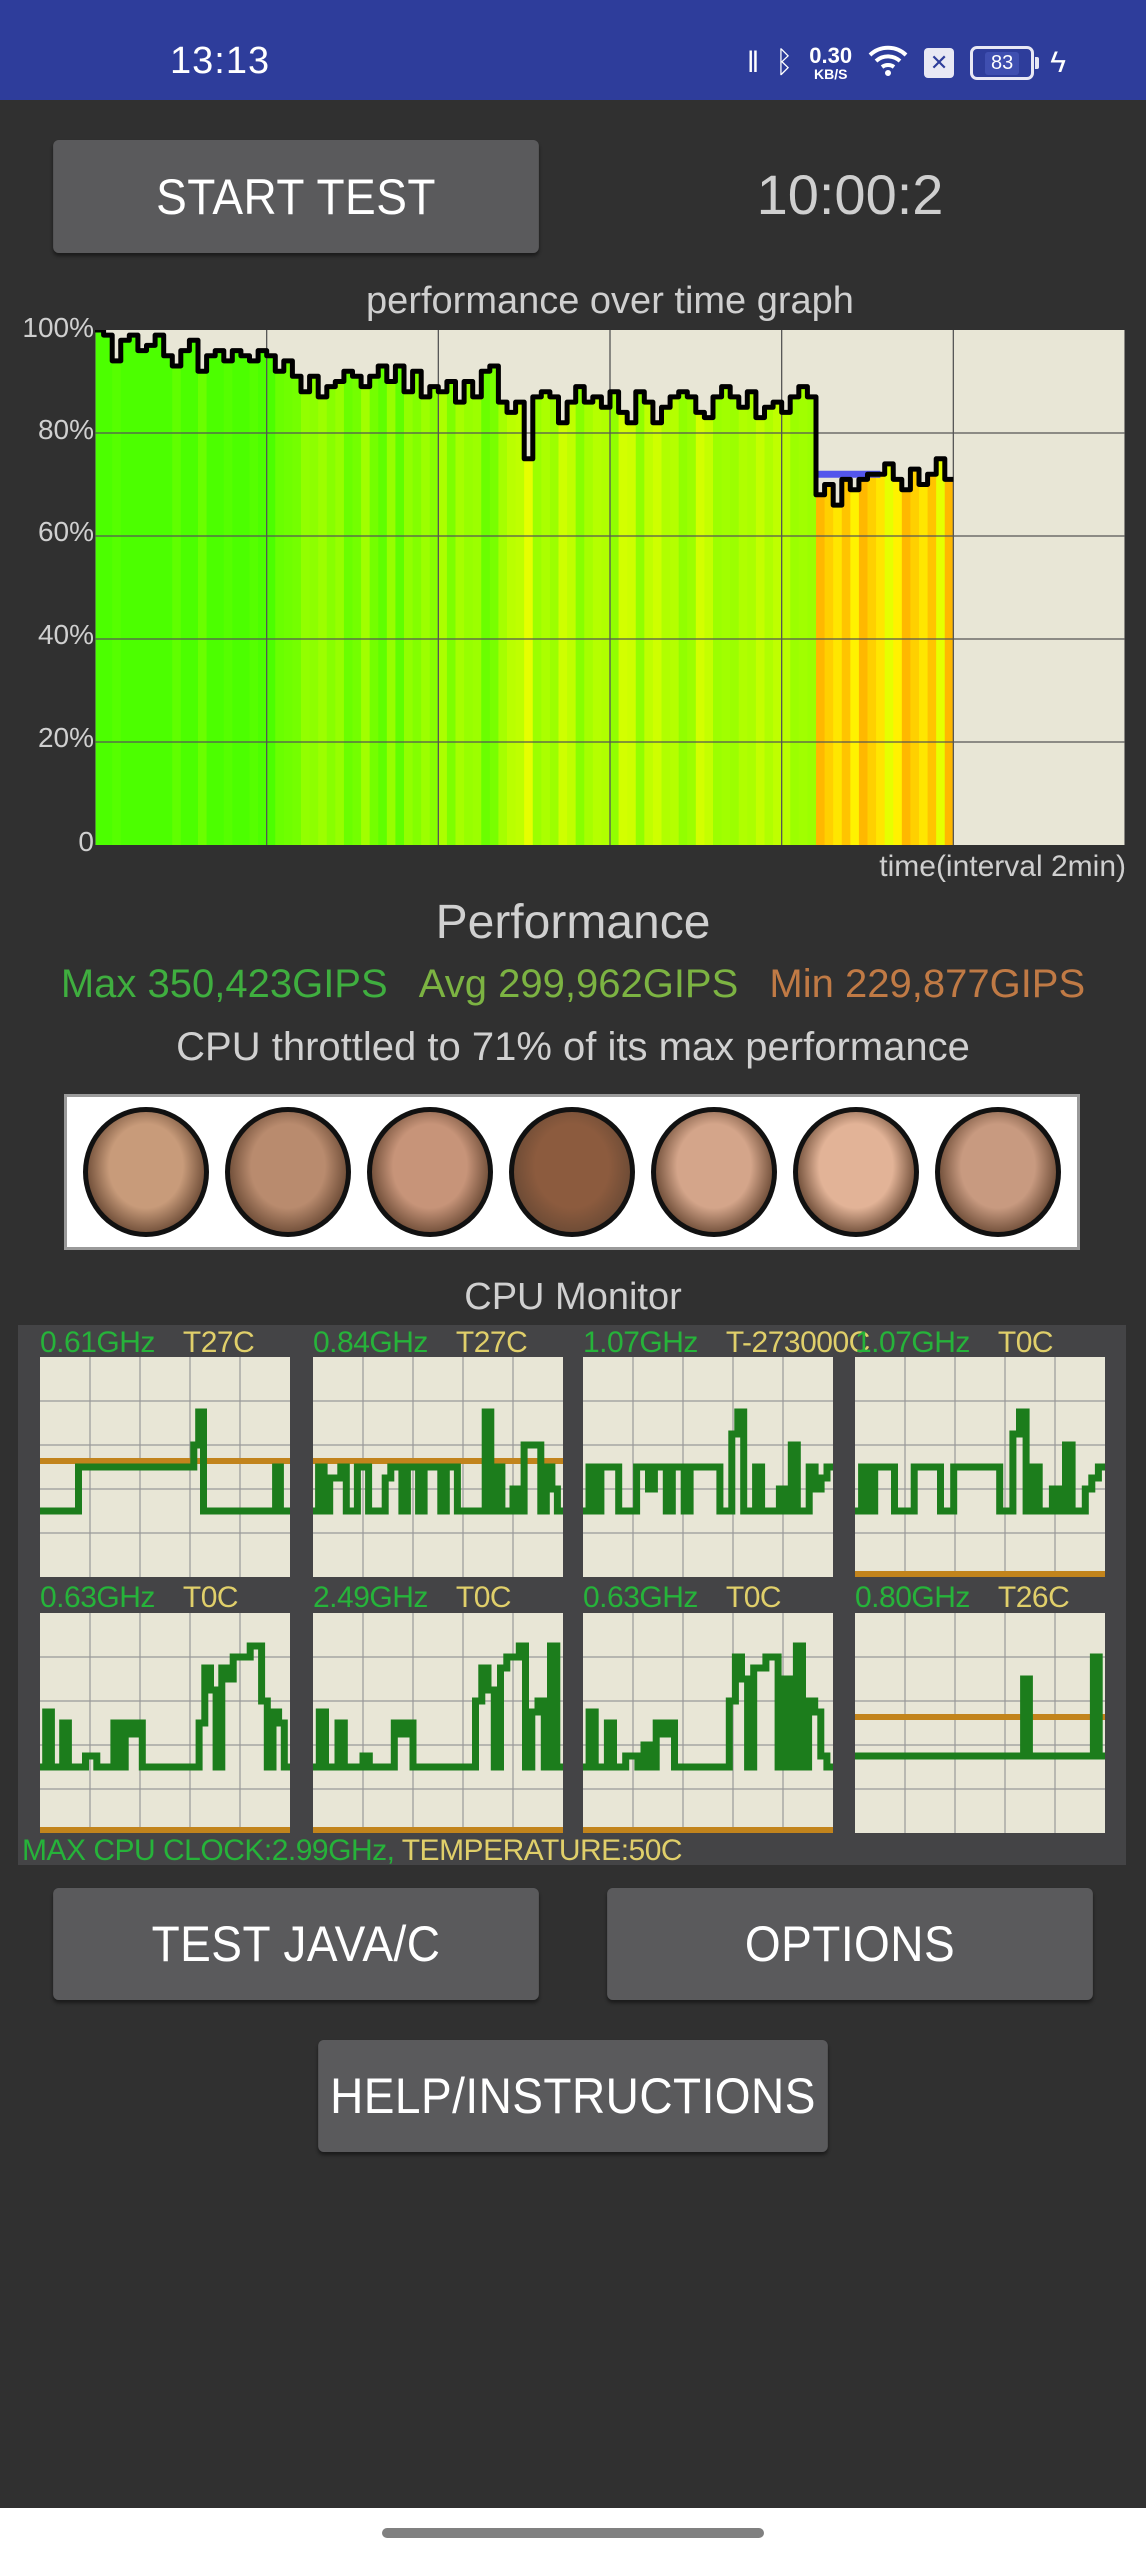 The image size is (1146, 2560). What do you see at coordinates (65, 634) in the screenshot?
I see `y-tick-label: 40%` at bounding box center [65, 634].